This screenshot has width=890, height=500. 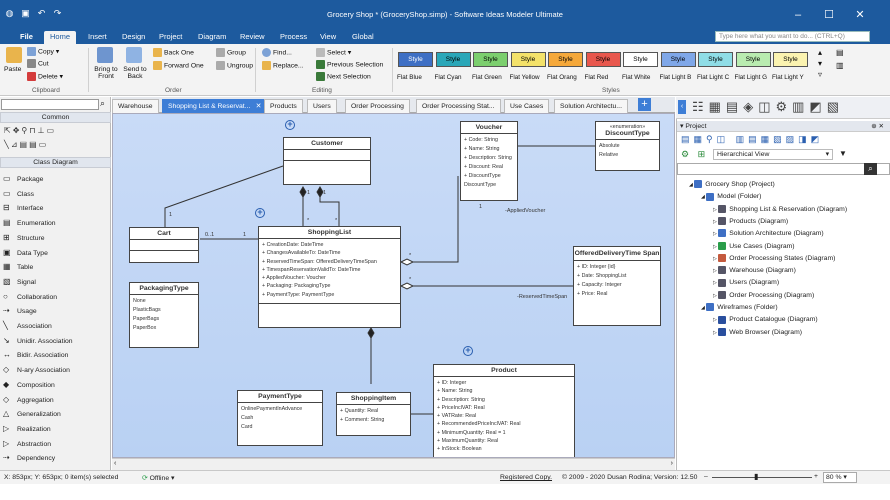 I want to click on common-tools-row: ╲⊿▤▤▭, so click(x=26, y=144).